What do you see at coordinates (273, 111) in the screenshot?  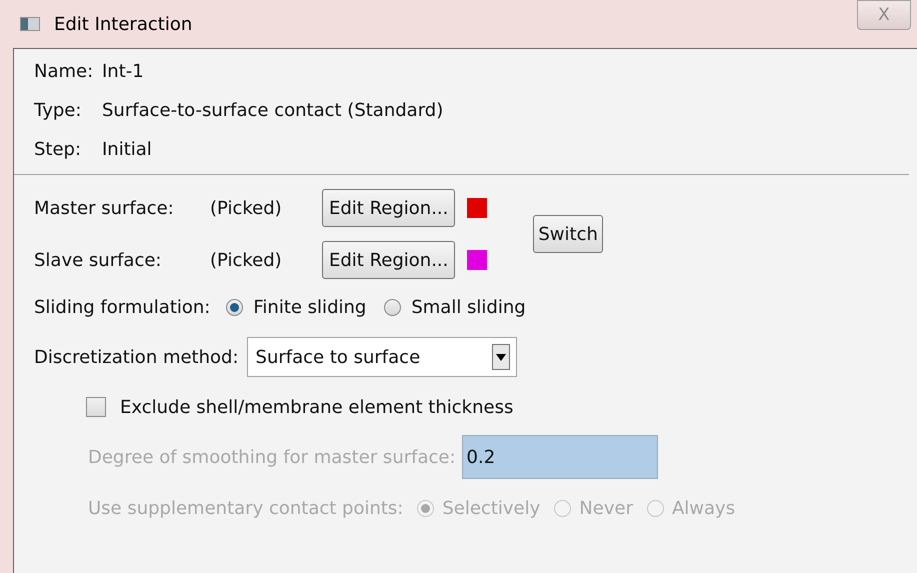 I see `field-value: Surface-to-surface contact (Standard)` at bounding box center [273, 111].